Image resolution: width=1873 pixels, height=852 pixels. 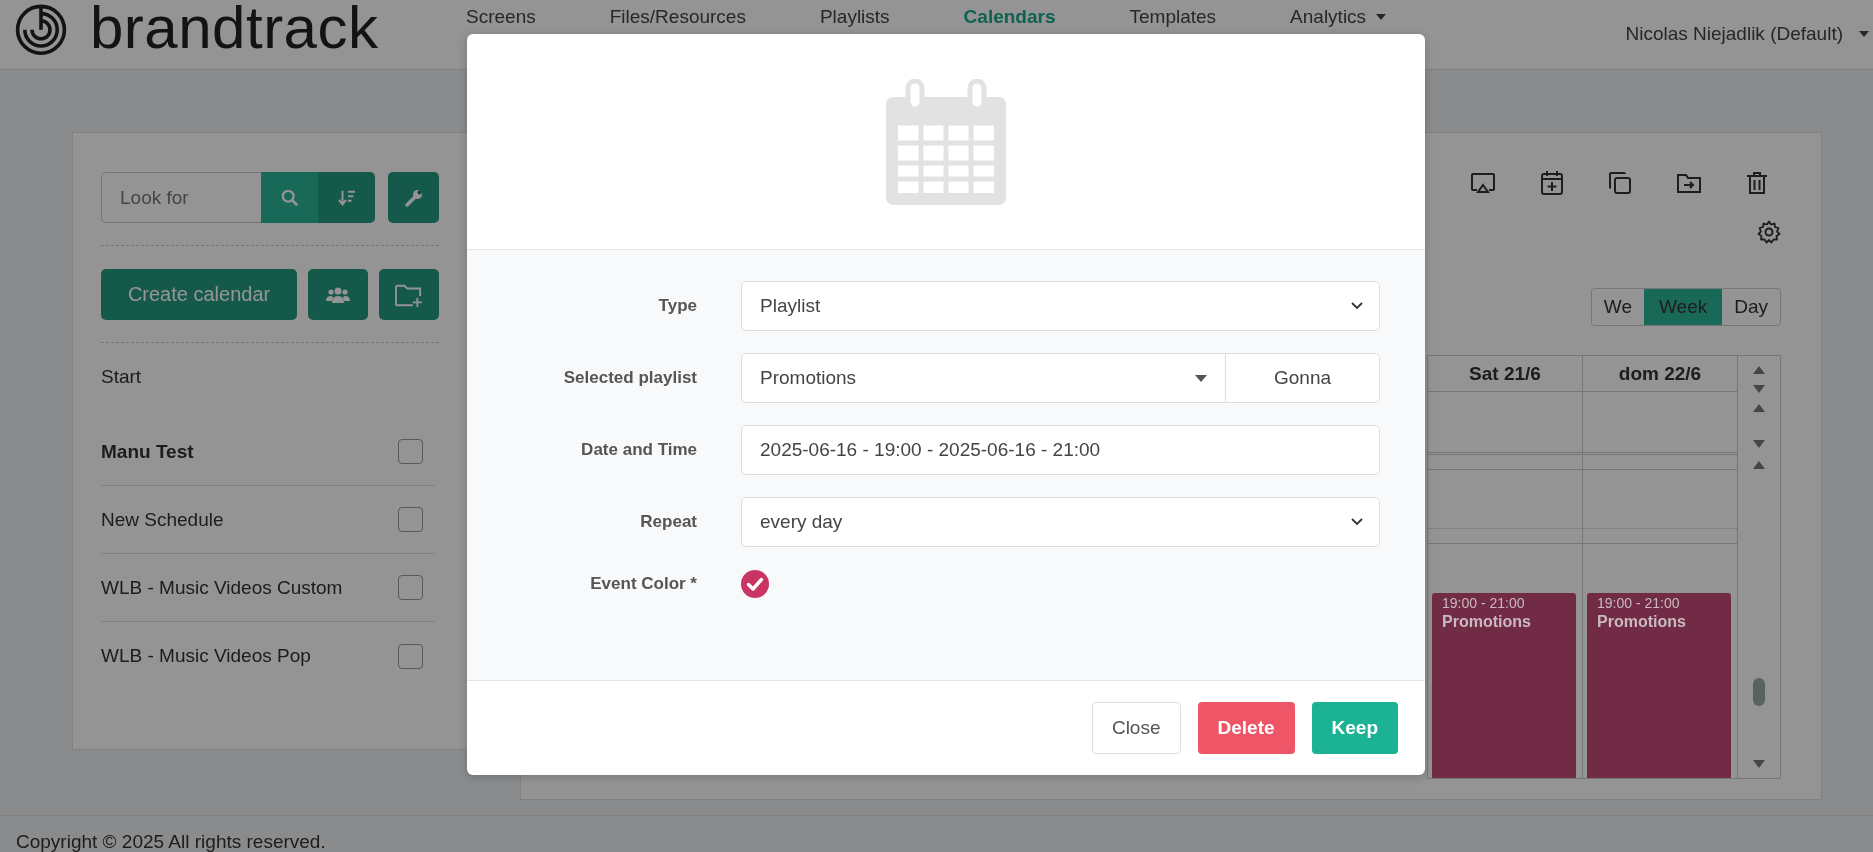 What do you see at coordinates (854, 16) in the screenshot?
I see `nav-link: Playlists` at bounding box center [854, 16].